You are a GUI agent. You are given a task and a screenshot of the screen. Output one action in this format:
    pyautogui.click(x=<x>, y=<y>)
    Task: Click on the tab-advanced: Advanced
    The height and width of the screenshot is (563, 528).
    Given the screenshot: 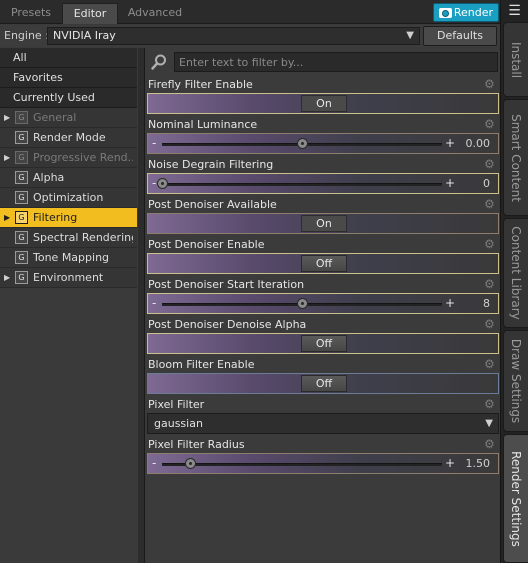 What is the action you would take?
    pyautogui.click(x=155, y=13)
    